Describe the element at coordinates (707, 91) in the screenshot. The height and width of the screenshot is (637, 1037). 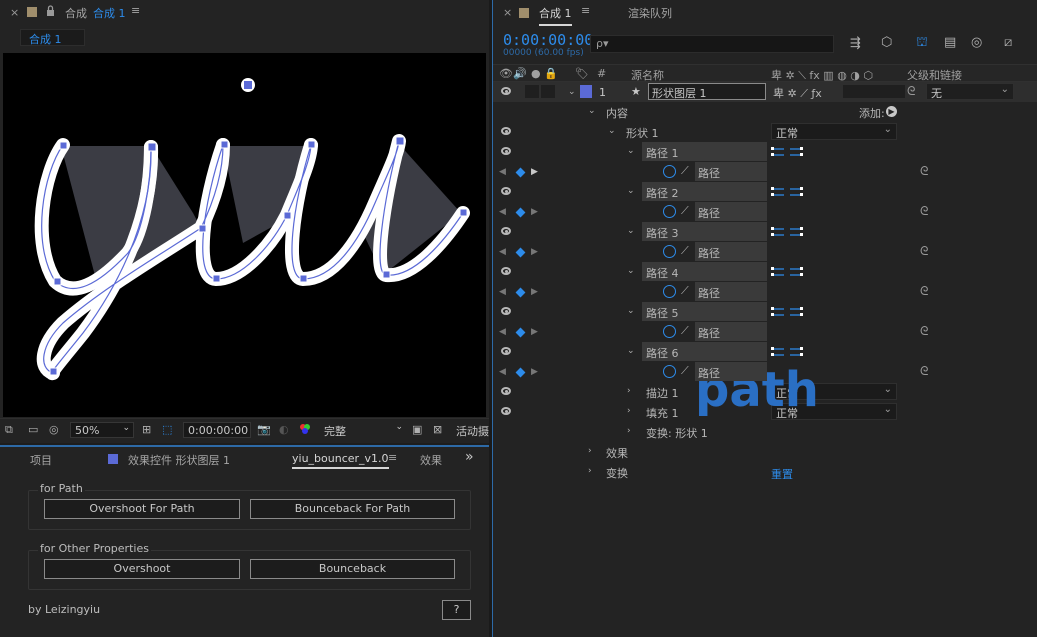
I see `layer-name: 形状图层 1` at that location.